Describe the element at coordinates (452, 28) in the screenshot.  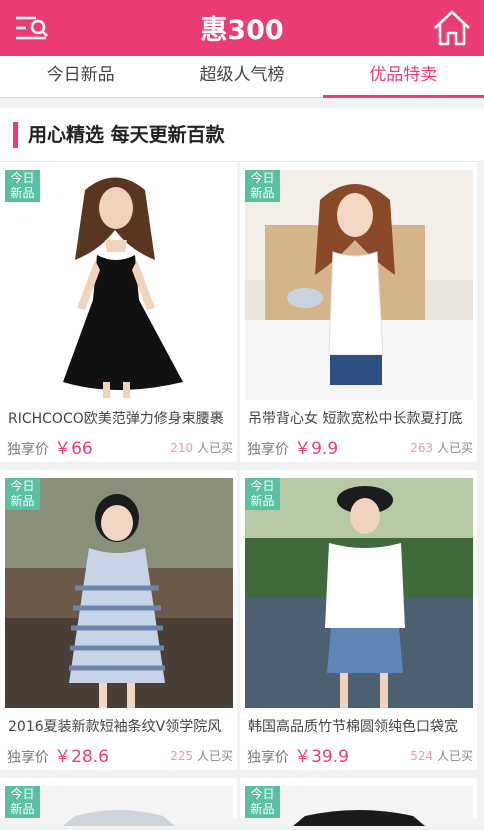
I see `home-icon` at that location.